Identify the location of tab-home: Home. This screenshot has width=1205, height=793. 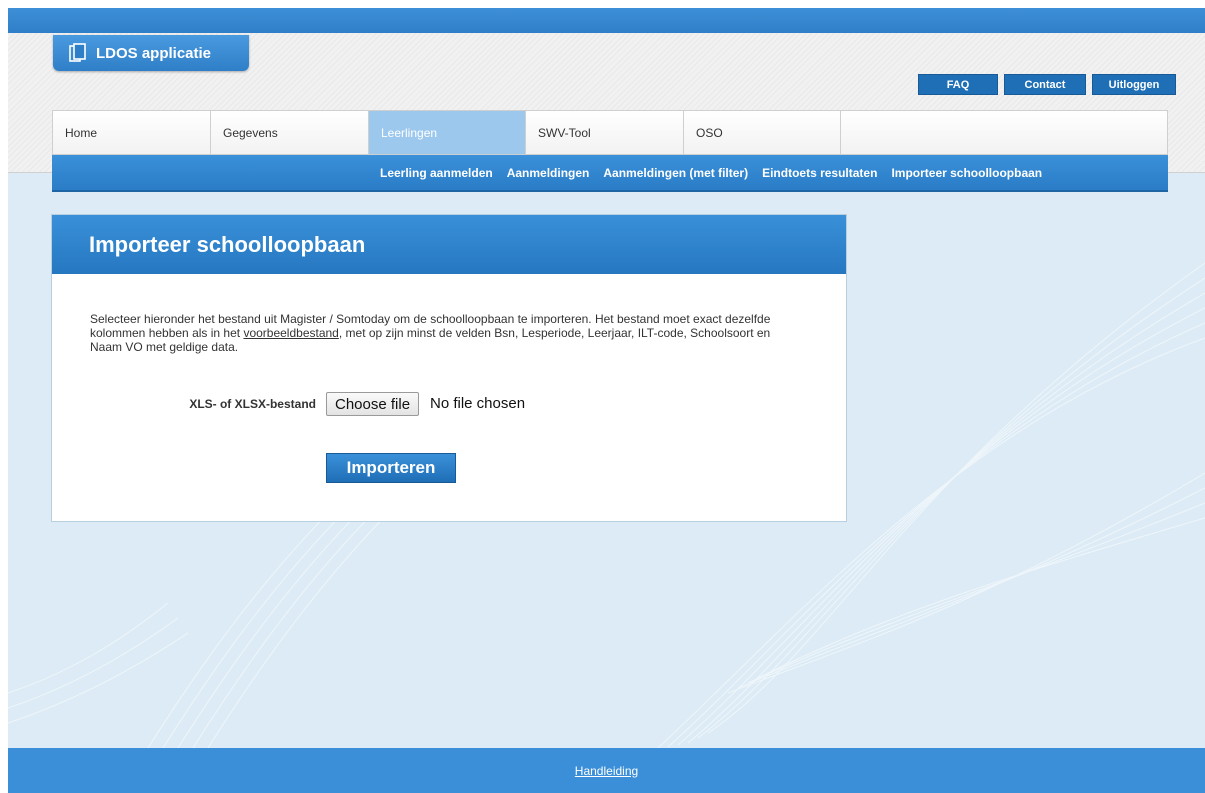
(132, 132).